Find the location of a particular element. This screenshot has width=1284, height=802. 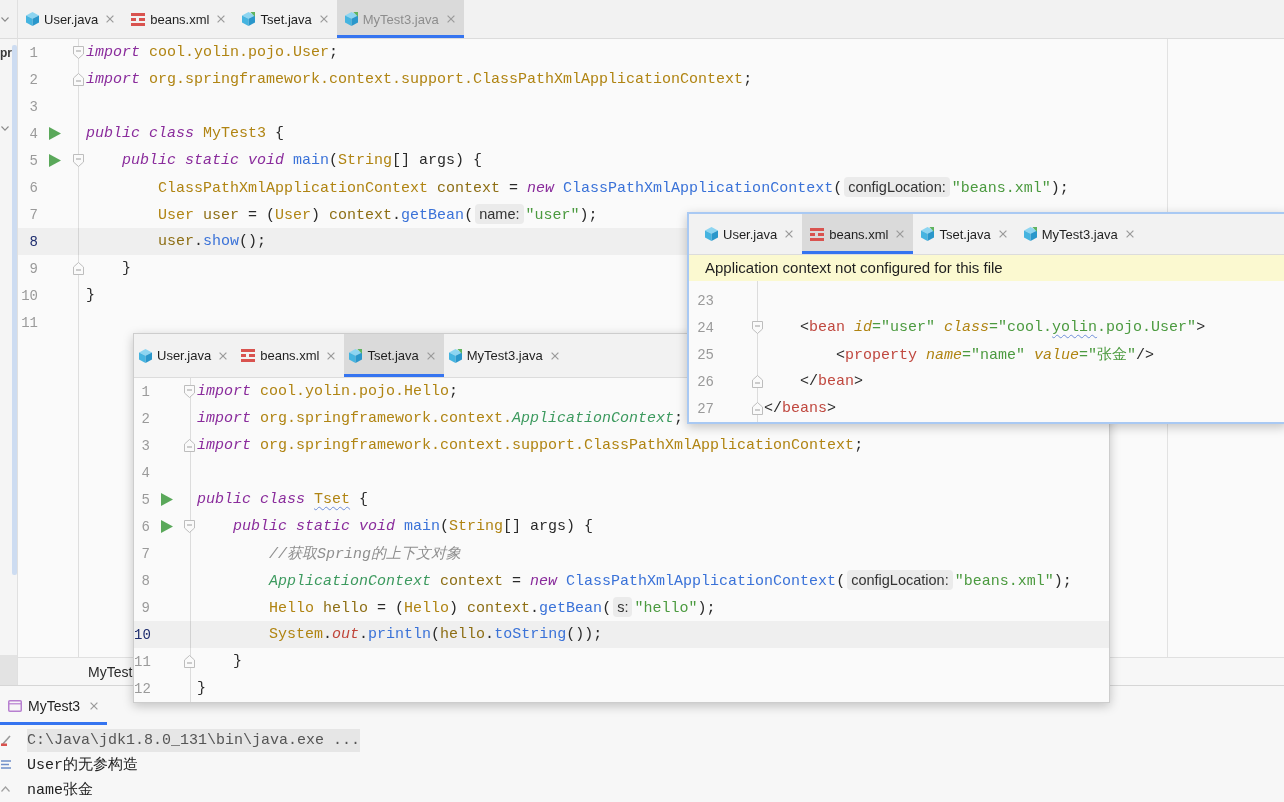

code-line: ApplicationContext context = new ClassPathXmlApplicationContext( configLocation: "beans.xml"); is located at coordinates (670, 580).